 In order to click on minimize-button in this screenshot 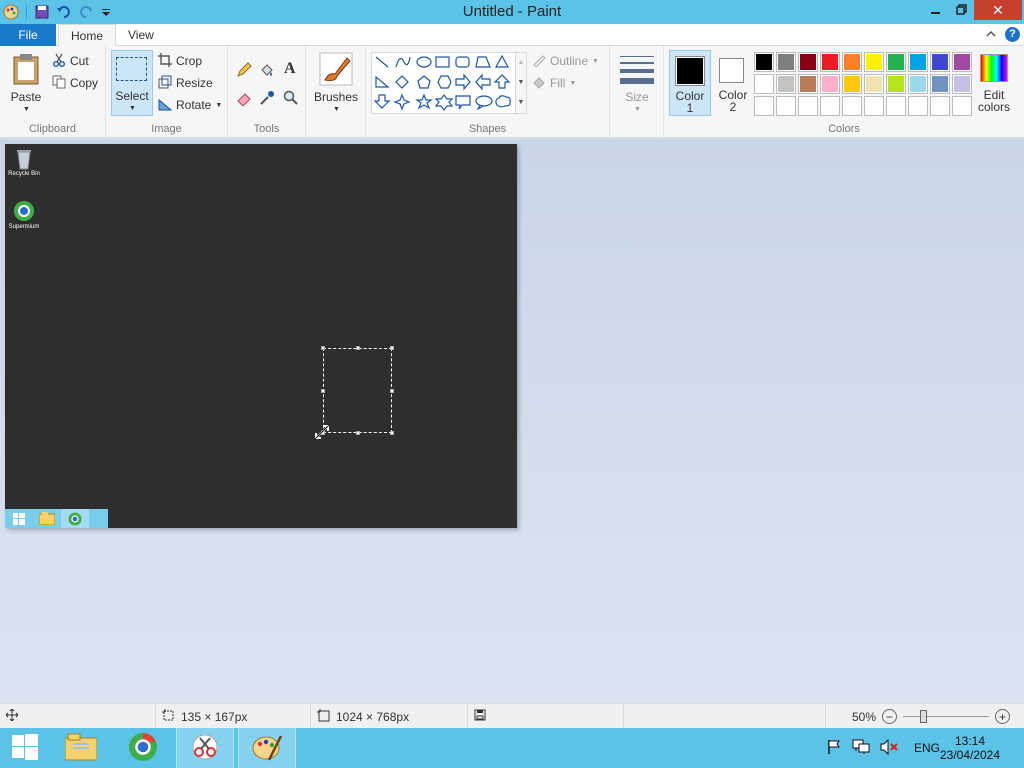, I will do `click(935, 10)`.